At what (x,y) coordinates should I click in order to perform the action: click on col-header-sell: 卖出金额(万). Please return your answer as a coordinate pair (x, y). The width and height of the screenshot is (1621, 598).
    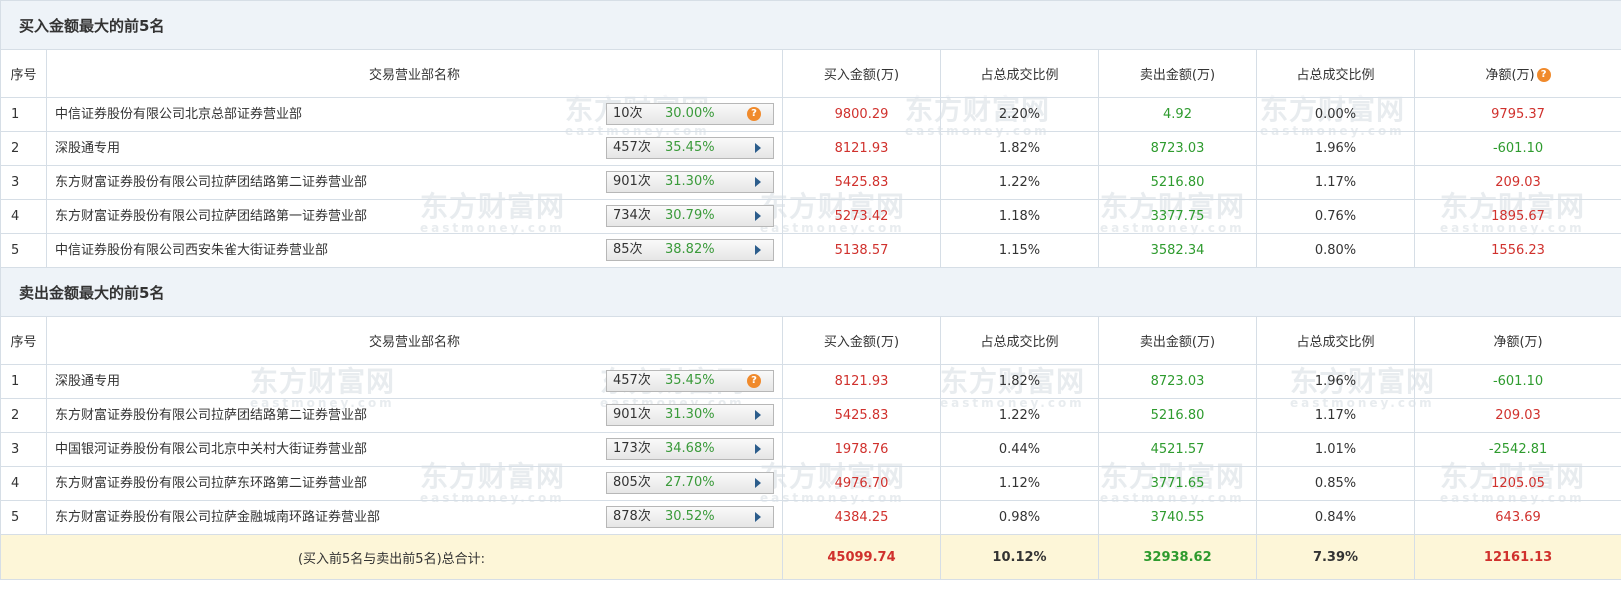
    Looking at the image, I should click on (1177, 73).